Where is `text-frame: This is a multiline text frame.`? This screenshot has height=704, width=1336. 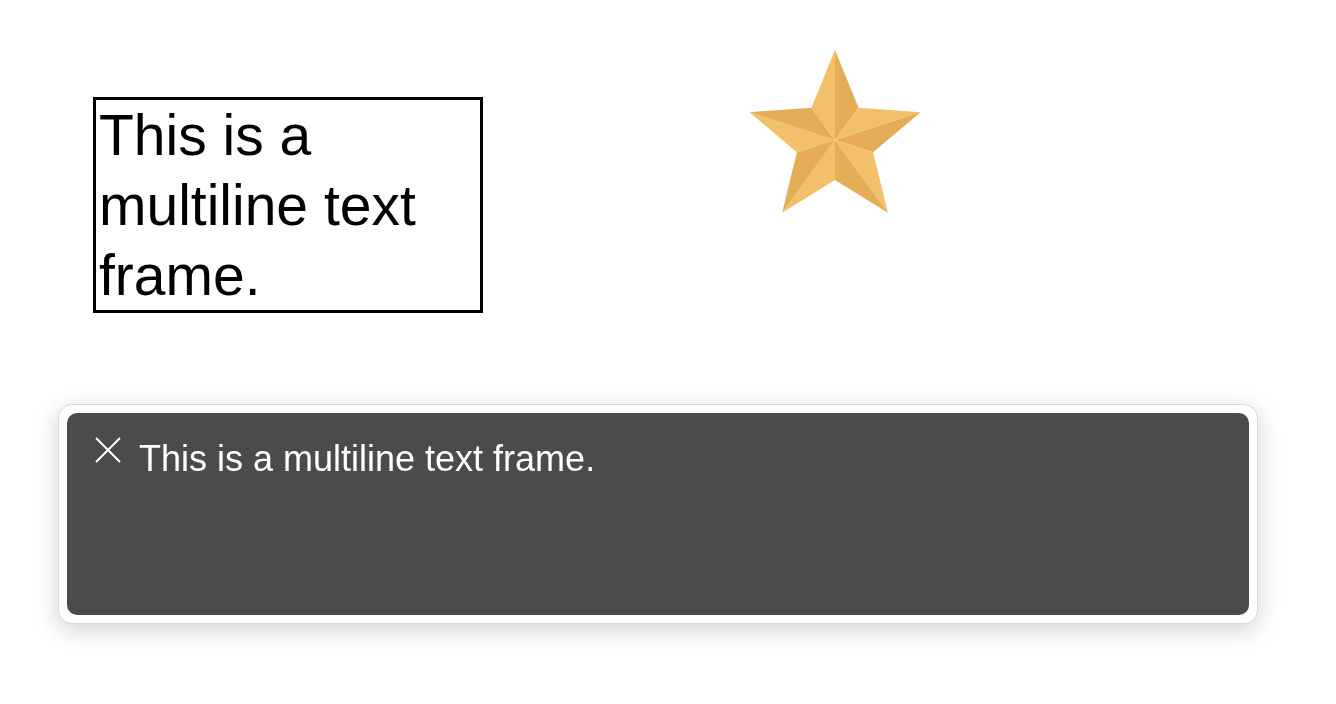
text-frame: This is a multiline text frame. is located at coordinates (288, 205).